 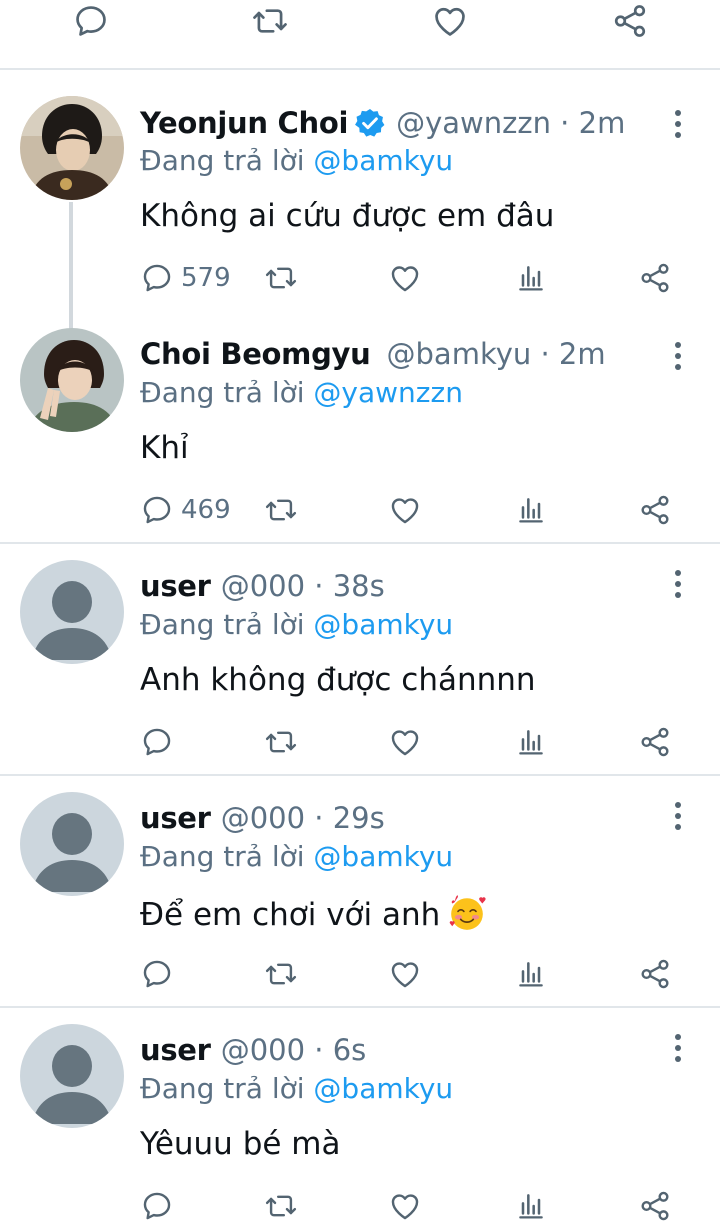 I want to click on tweet-text: Anh không được chánnnn, so click(x=338, y=680).